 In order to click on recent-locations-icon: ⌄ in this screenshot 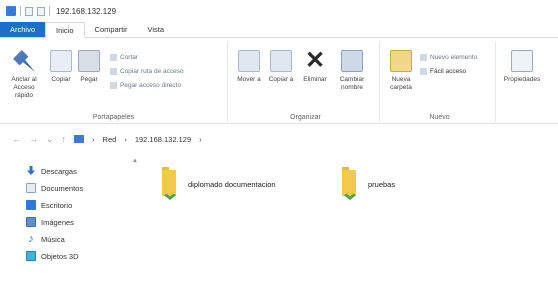, I will do `click(50, 139)`.